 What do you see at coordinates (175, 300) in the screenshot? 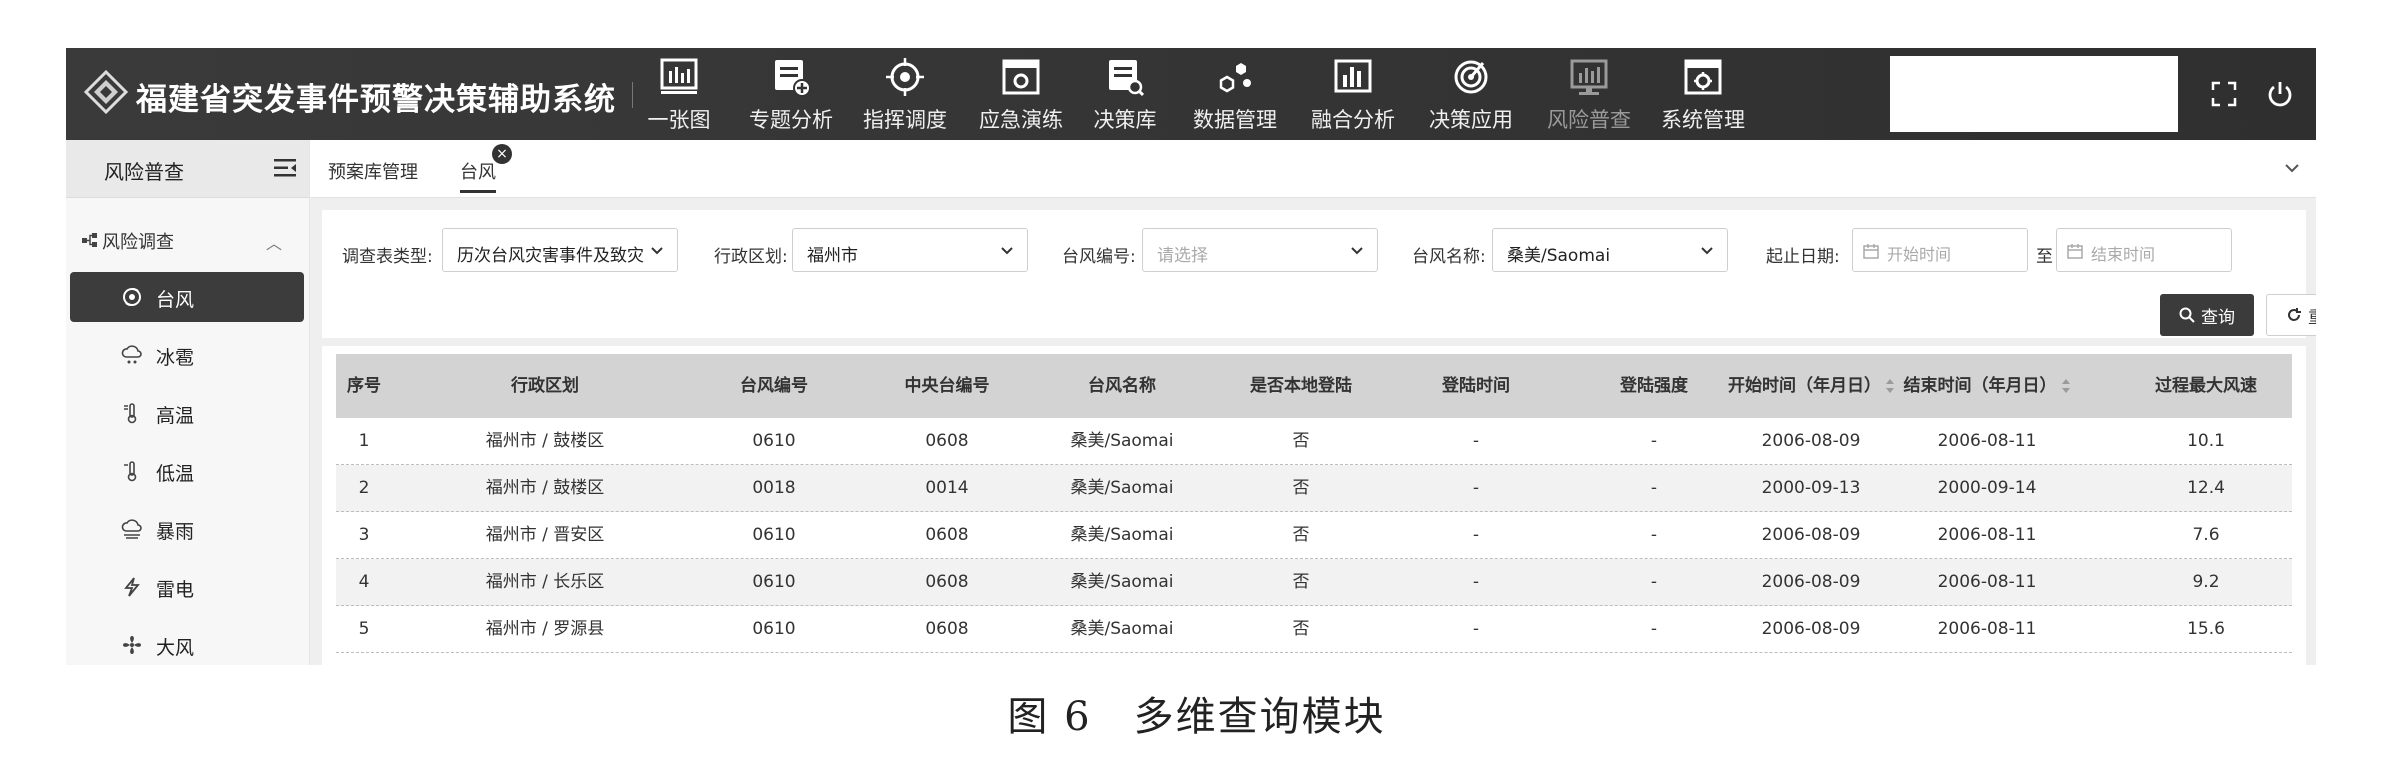
I see `sidebar-item-label: 台风` at bounding box center [175, 300].